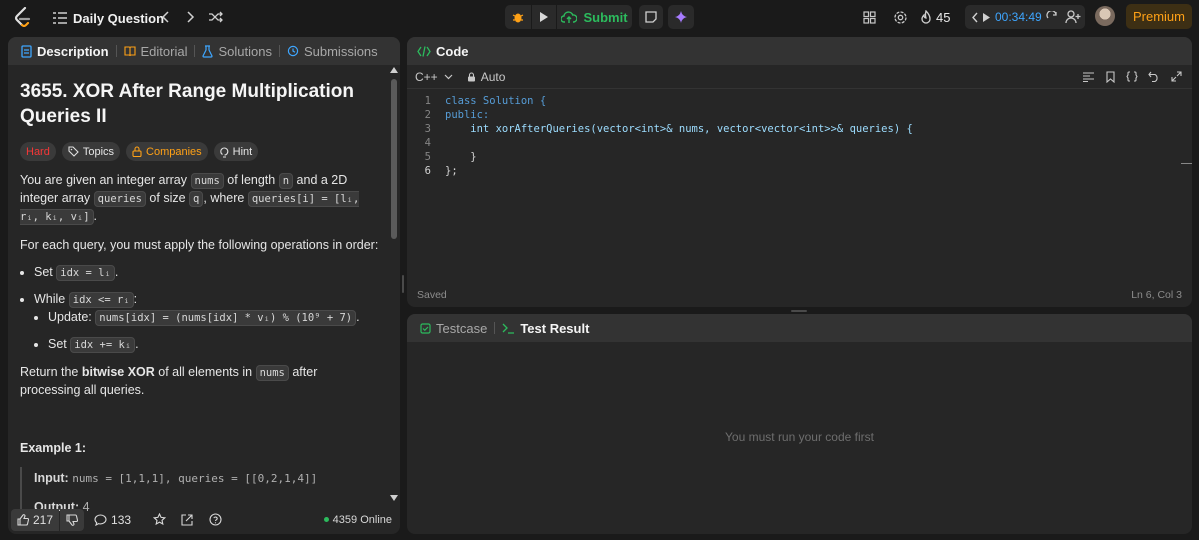 The width and height of the screenshot is (1199, 540). What do you see at coordinates (1154, 77) in the screenshot?
I see `undo-icon` at bounding box center [1154, 77].